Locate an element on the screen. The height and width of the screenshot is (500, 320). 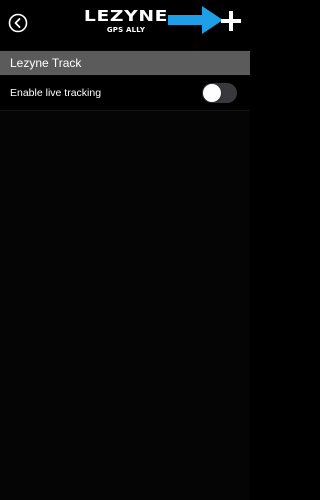
lezyne-logo: LEZYNE GPS ALLY is located at coordinates (126, 23).